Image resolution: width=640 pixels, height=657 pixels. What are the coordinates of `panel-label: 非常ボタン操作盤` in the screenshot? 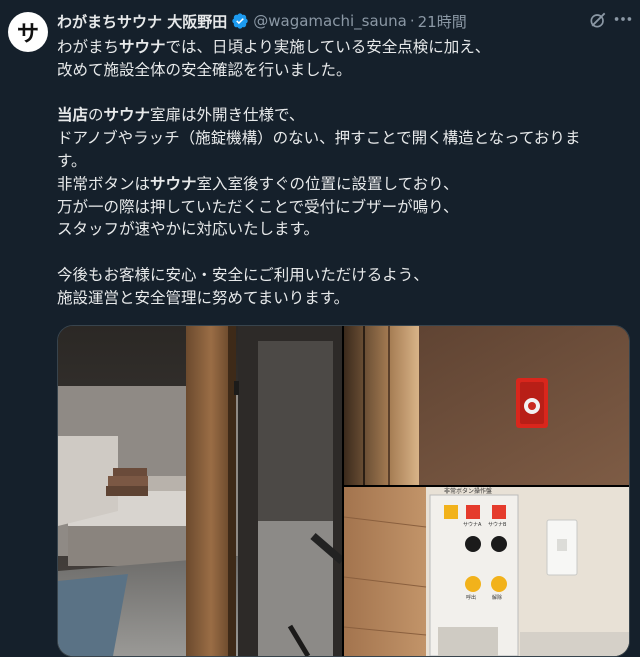 It's located at (468, 491).